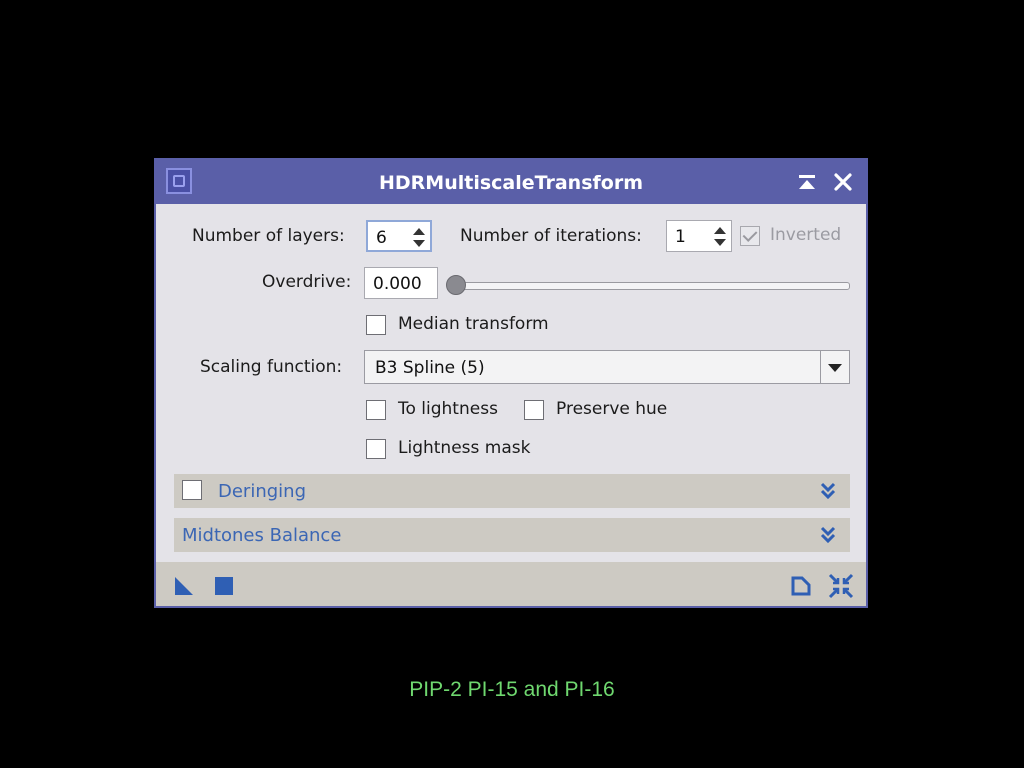 The height and width of the screenshot is (768, 1024). Describe the element at coordinates (419, 231) in the screenshot. I see `layers-up-arrow-icon` at that location.